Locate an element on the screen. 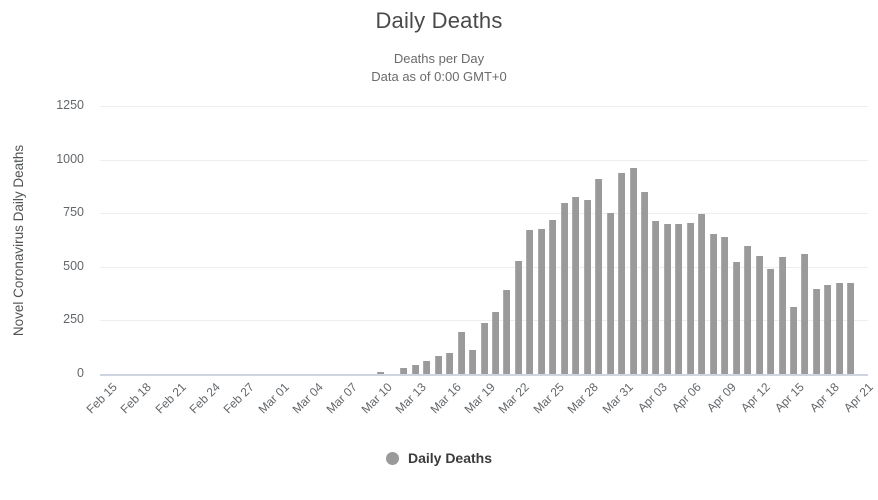 The width and height of the screenshot is (878, 500). y-tick-label-1000: 1000 is located at coordinates (70, 158).